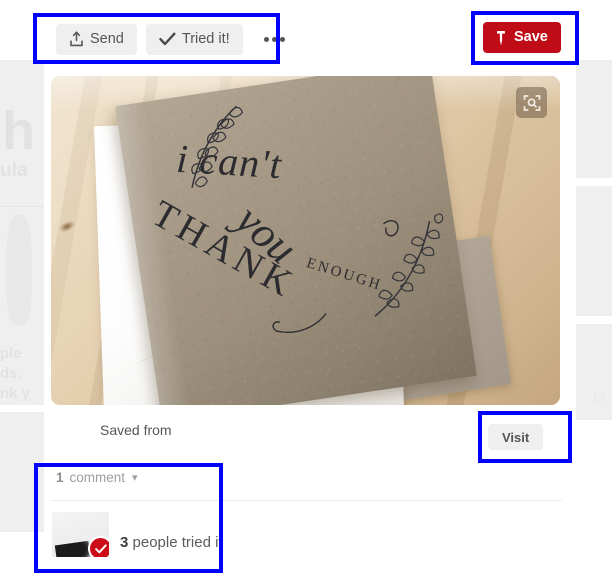 The height and width of the screenshot is (581, 612). I want to click on background-left-panel, so click(22, 232).